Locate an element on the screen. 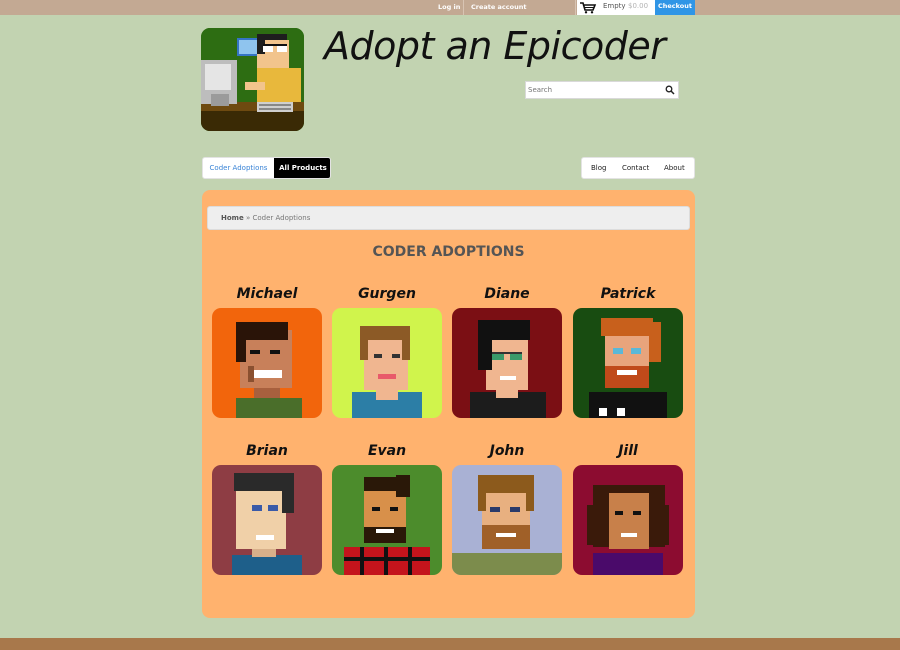 The height and width of the screenshot is (650, 900). cart-icon is located at coordinates (588, 8).